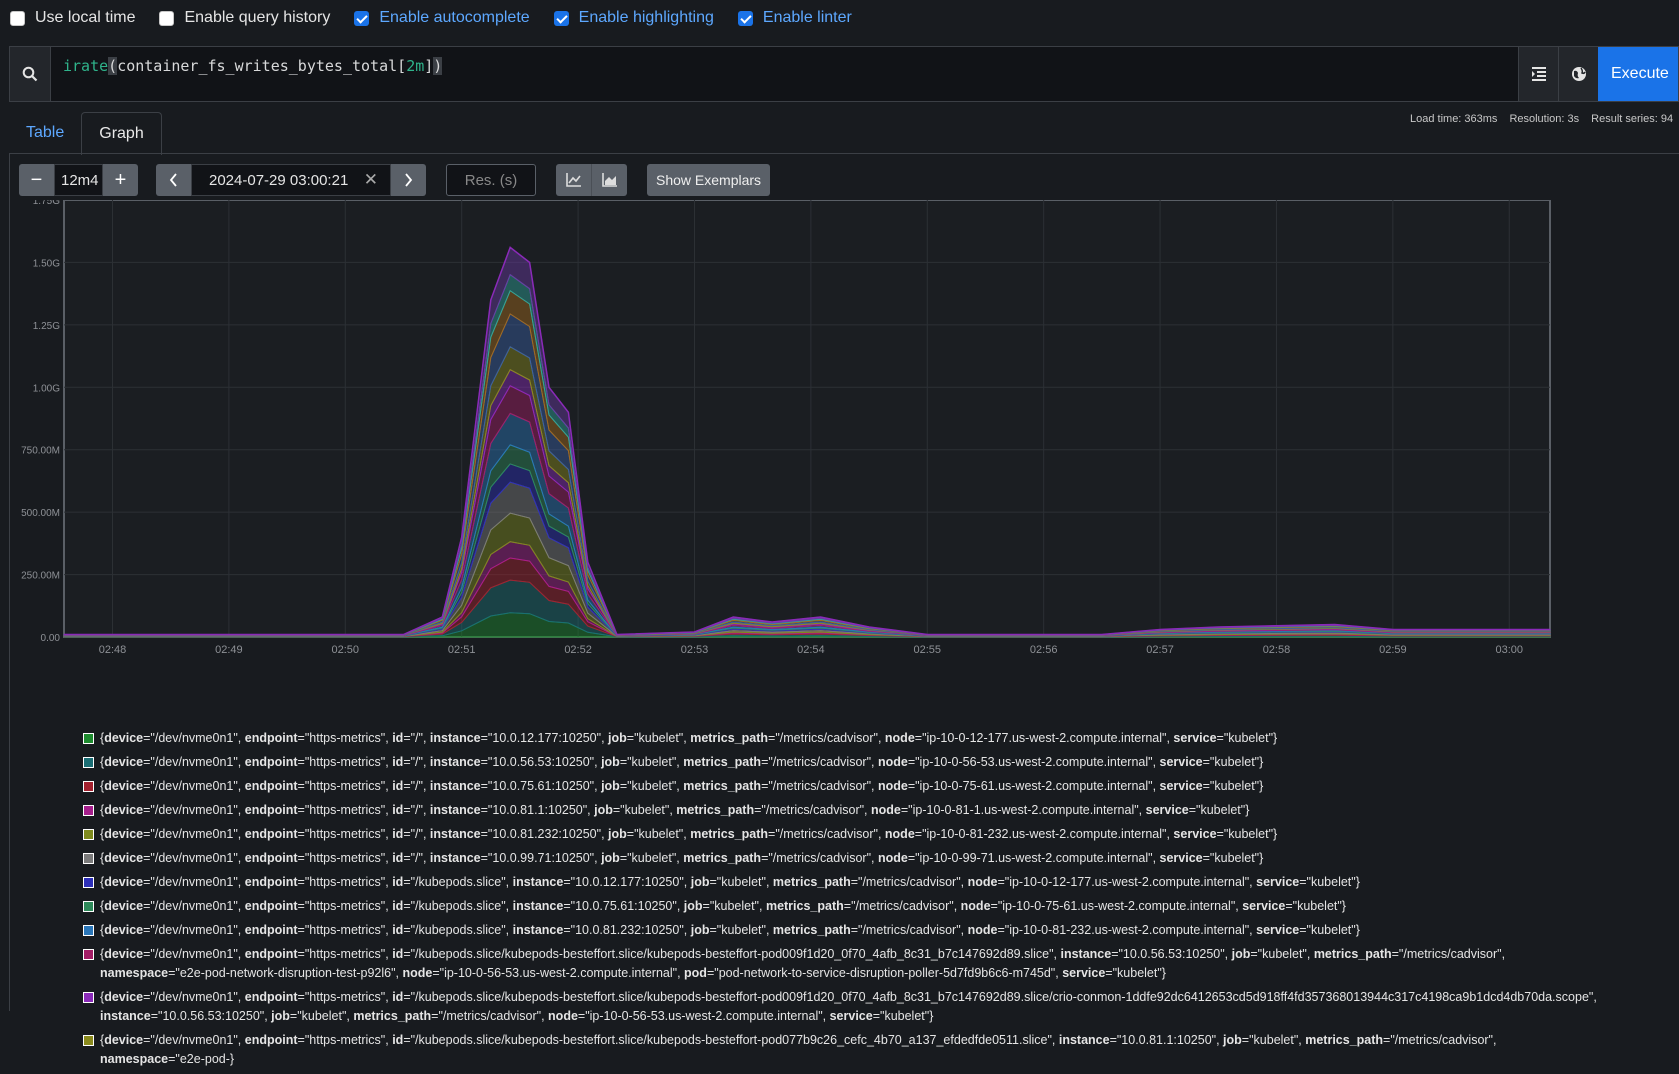  What do you see at coordinates (415, 66) in the screenshot?
I see `query-range: 2m` at bounding box center [415, 66].